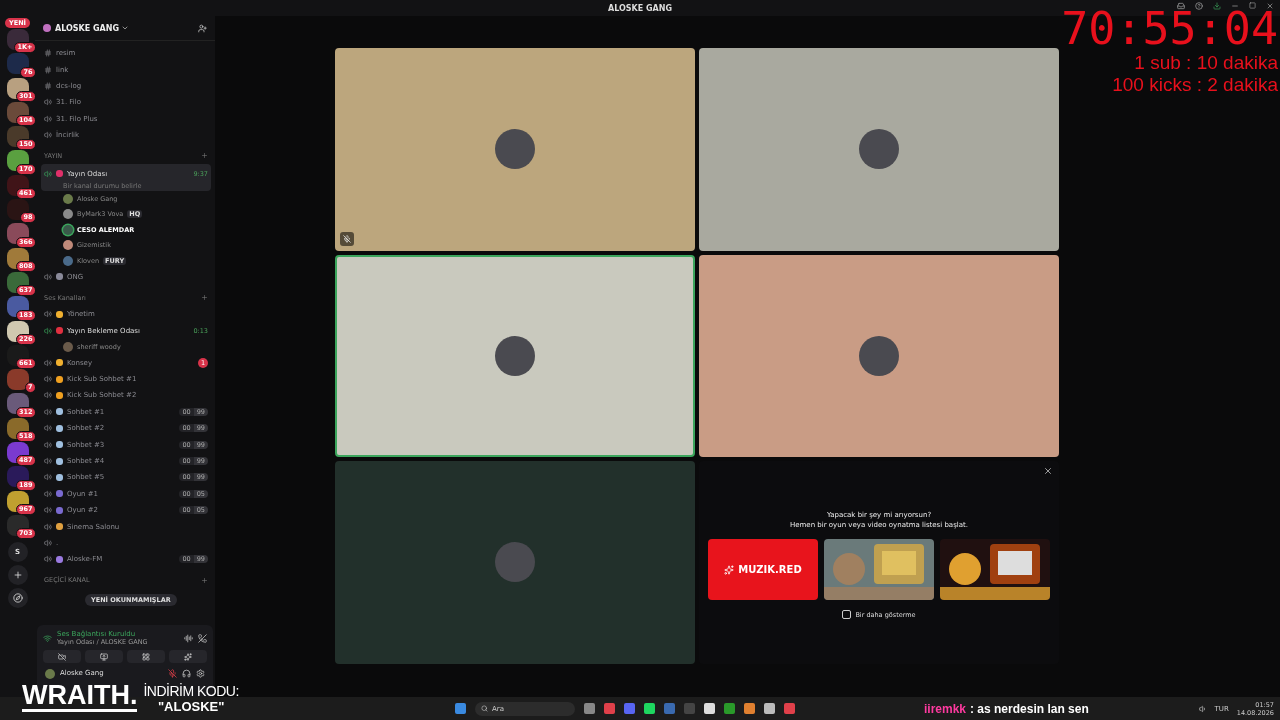 This screenshot has height=720, width=1280. I want to click on camera-button, so click(62, 656).